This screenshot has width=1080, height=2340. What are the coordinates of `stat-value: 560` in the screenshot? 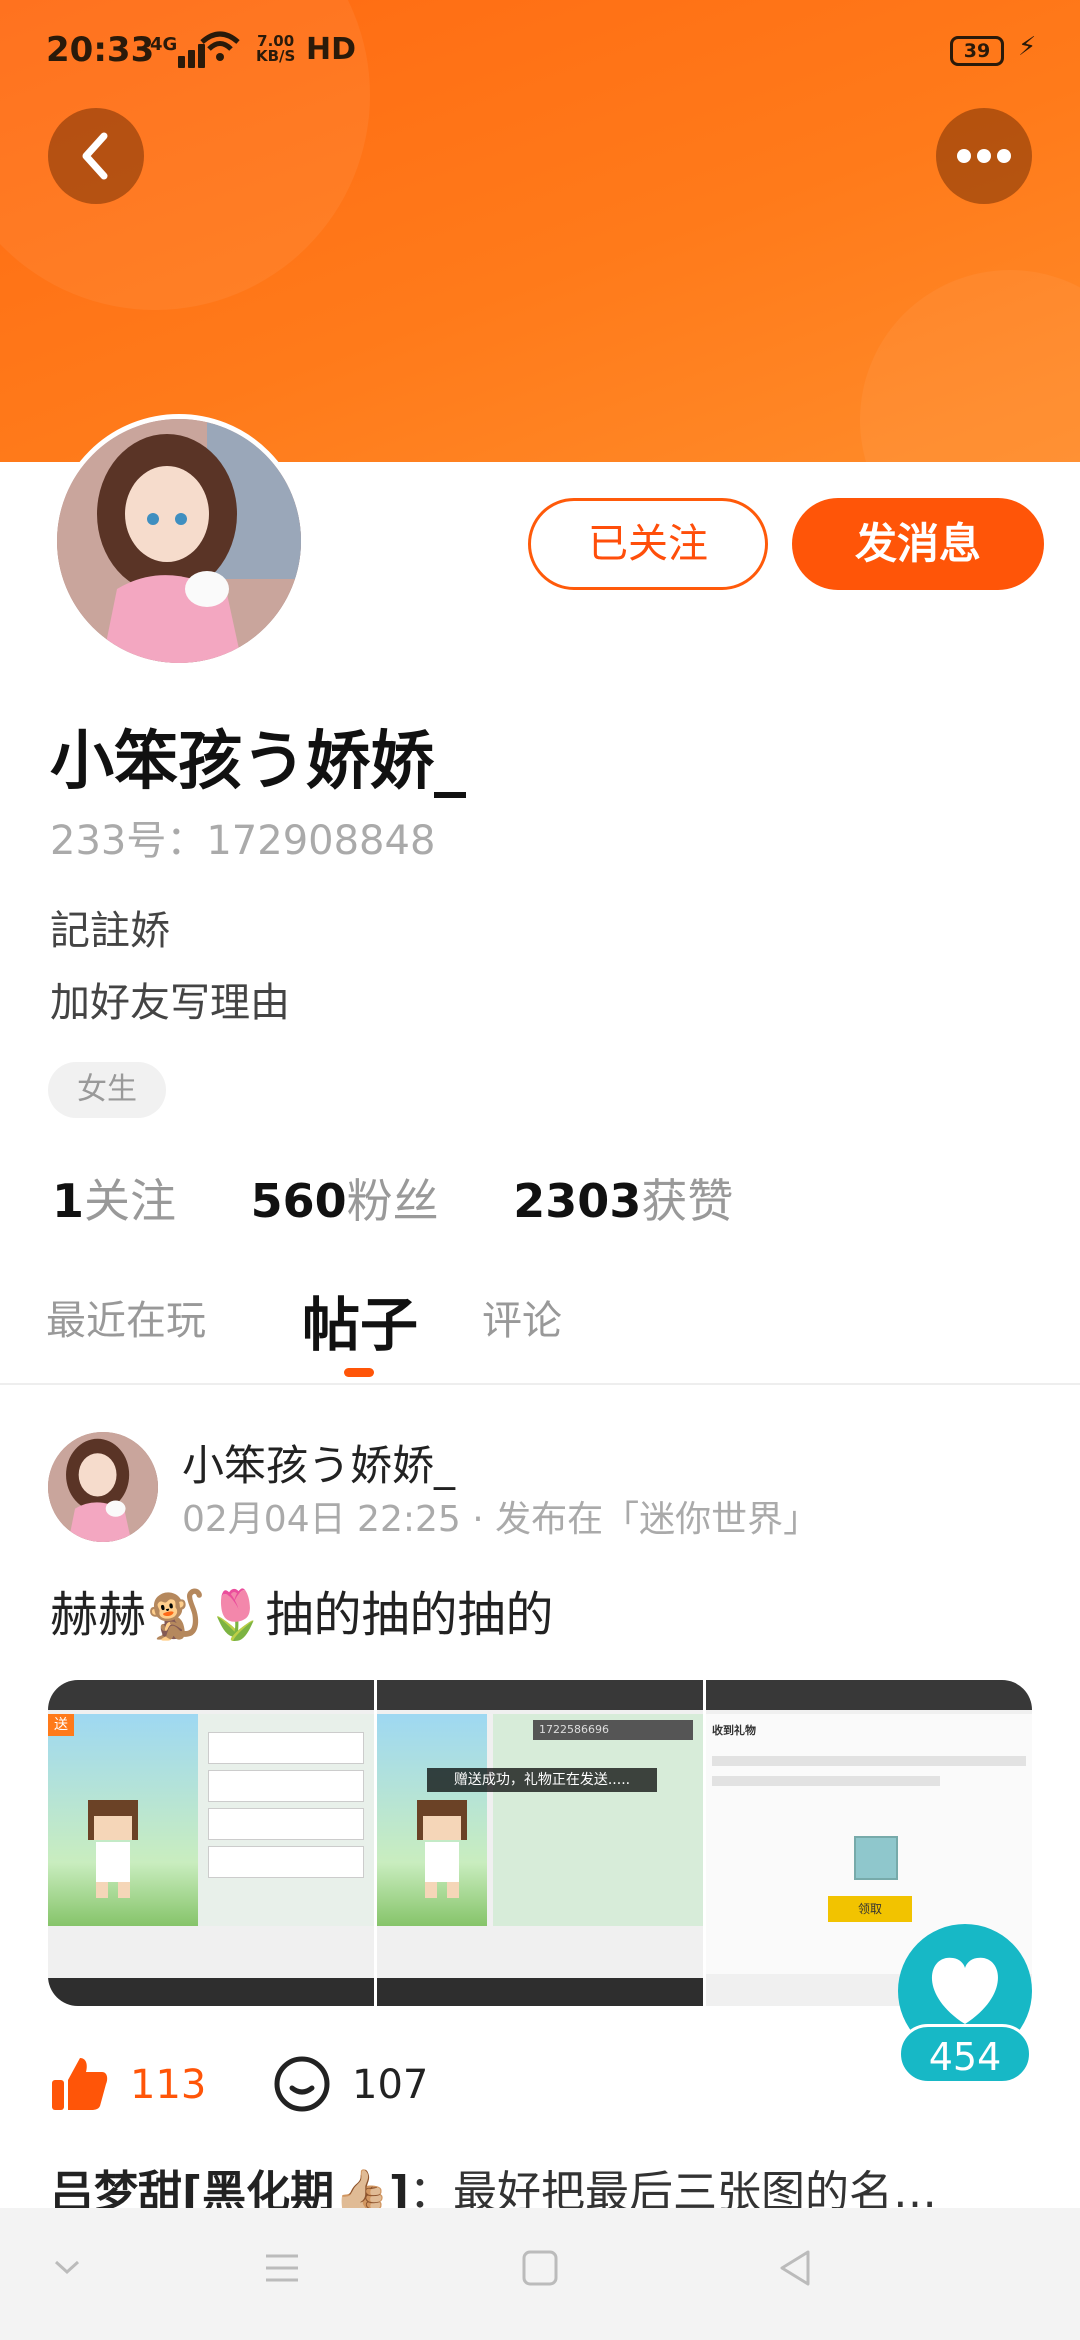 It's located at (298, 1201).